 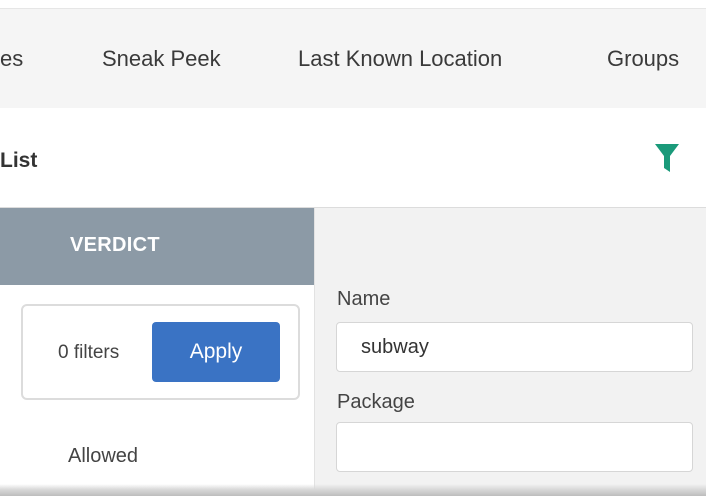 What do you see at coordinates (115, 245) in the screenshot?
I see `verdict-column-label: VERDICT` at bounding box center [115, 245].